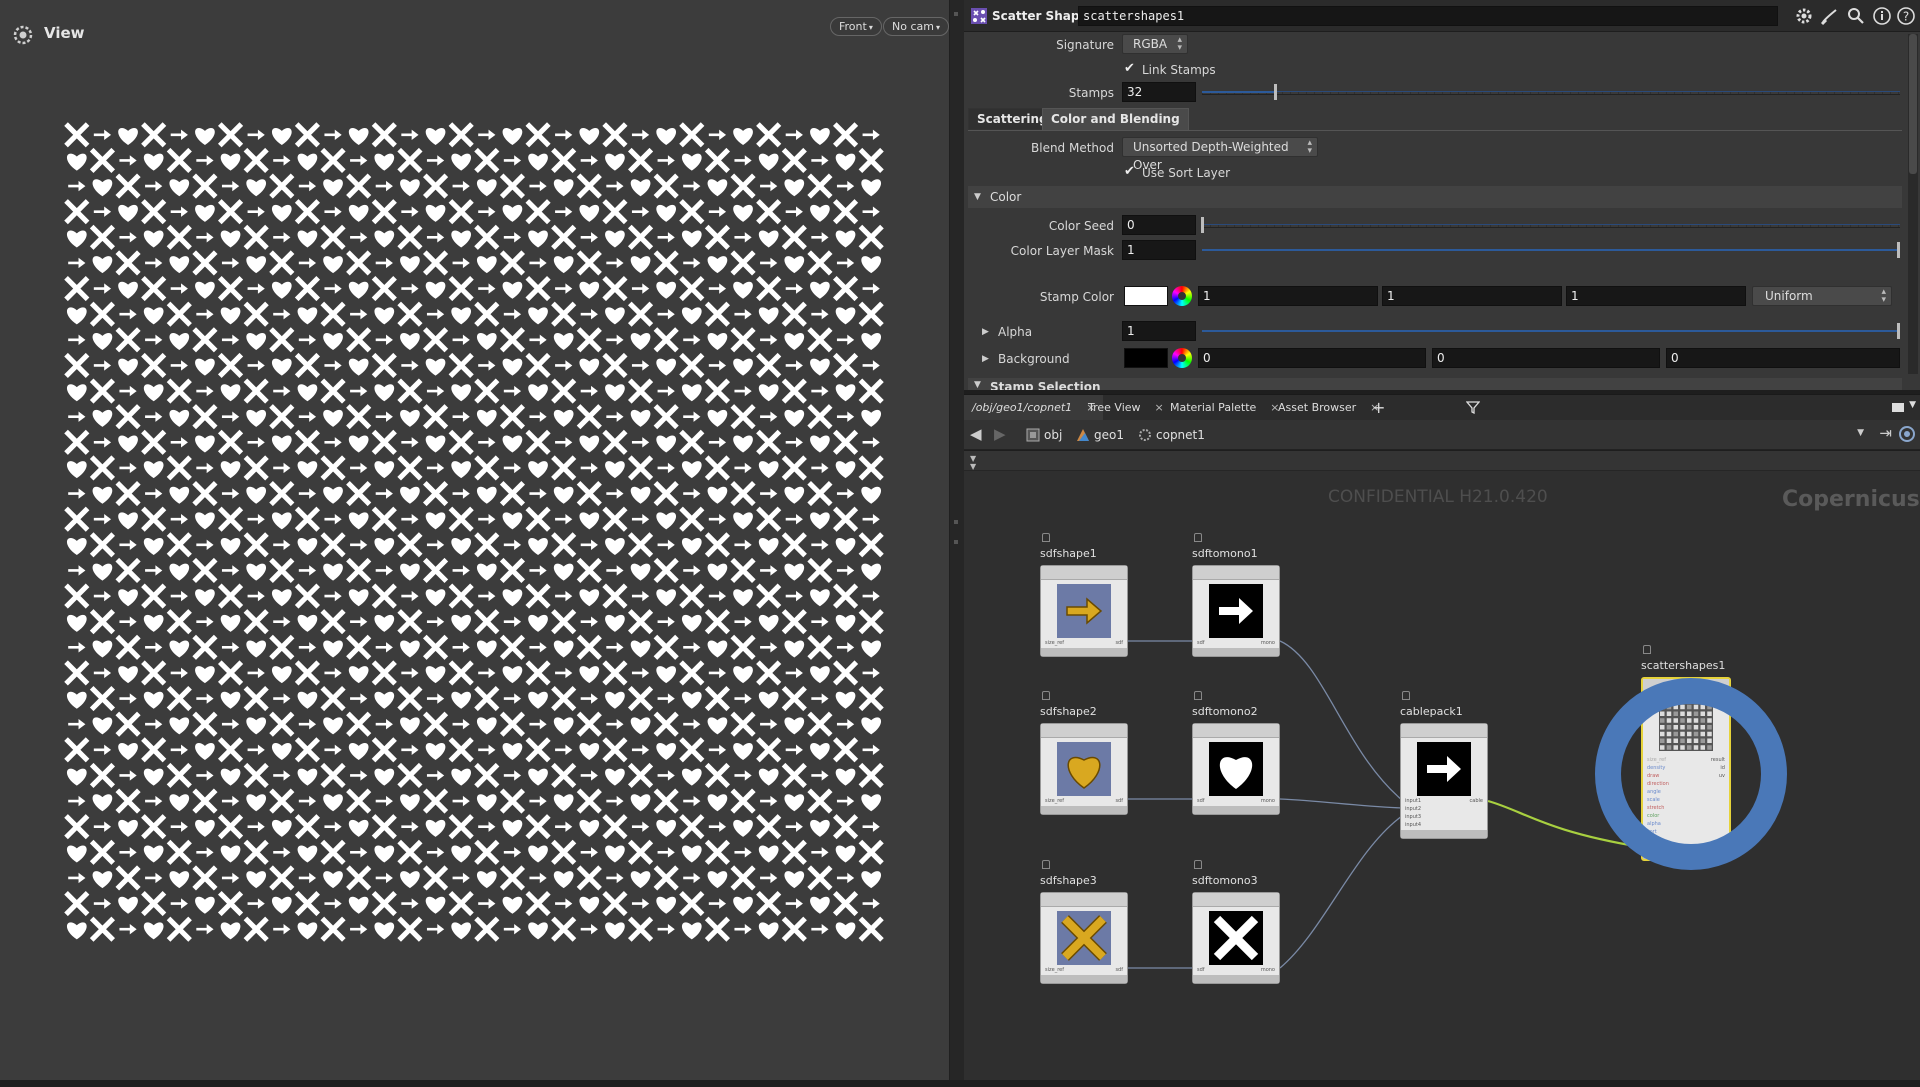 This screenshot has width=1920, height=1087. I want to click on camera-view-dropdown: Front ▾, so click(856, 26).